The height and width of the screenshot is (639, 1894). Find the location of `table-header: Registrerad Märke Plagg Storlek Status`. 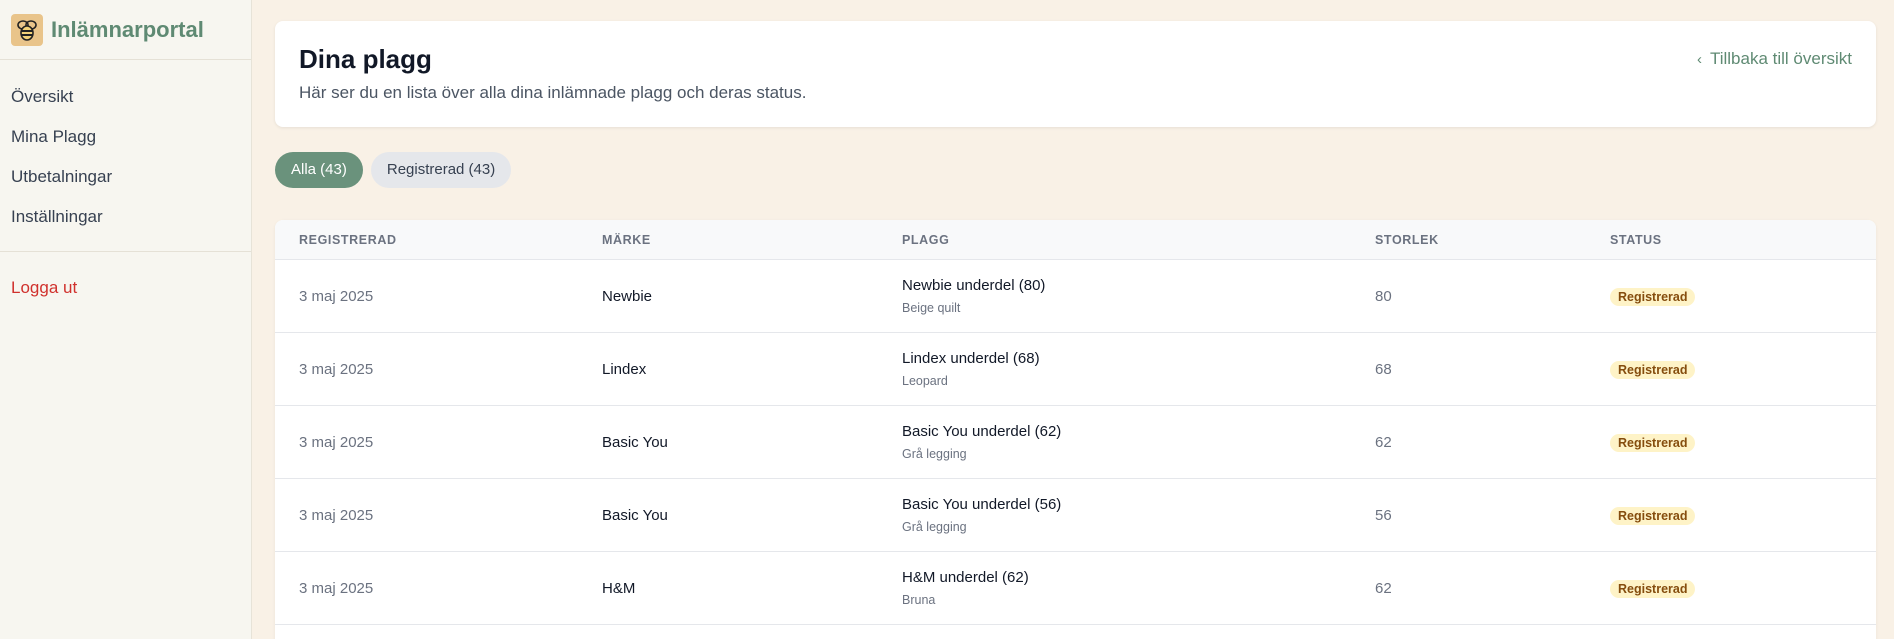

table-header: Registrerad Märke Plagg Storlek Status is located at coordinates (1075, 240).